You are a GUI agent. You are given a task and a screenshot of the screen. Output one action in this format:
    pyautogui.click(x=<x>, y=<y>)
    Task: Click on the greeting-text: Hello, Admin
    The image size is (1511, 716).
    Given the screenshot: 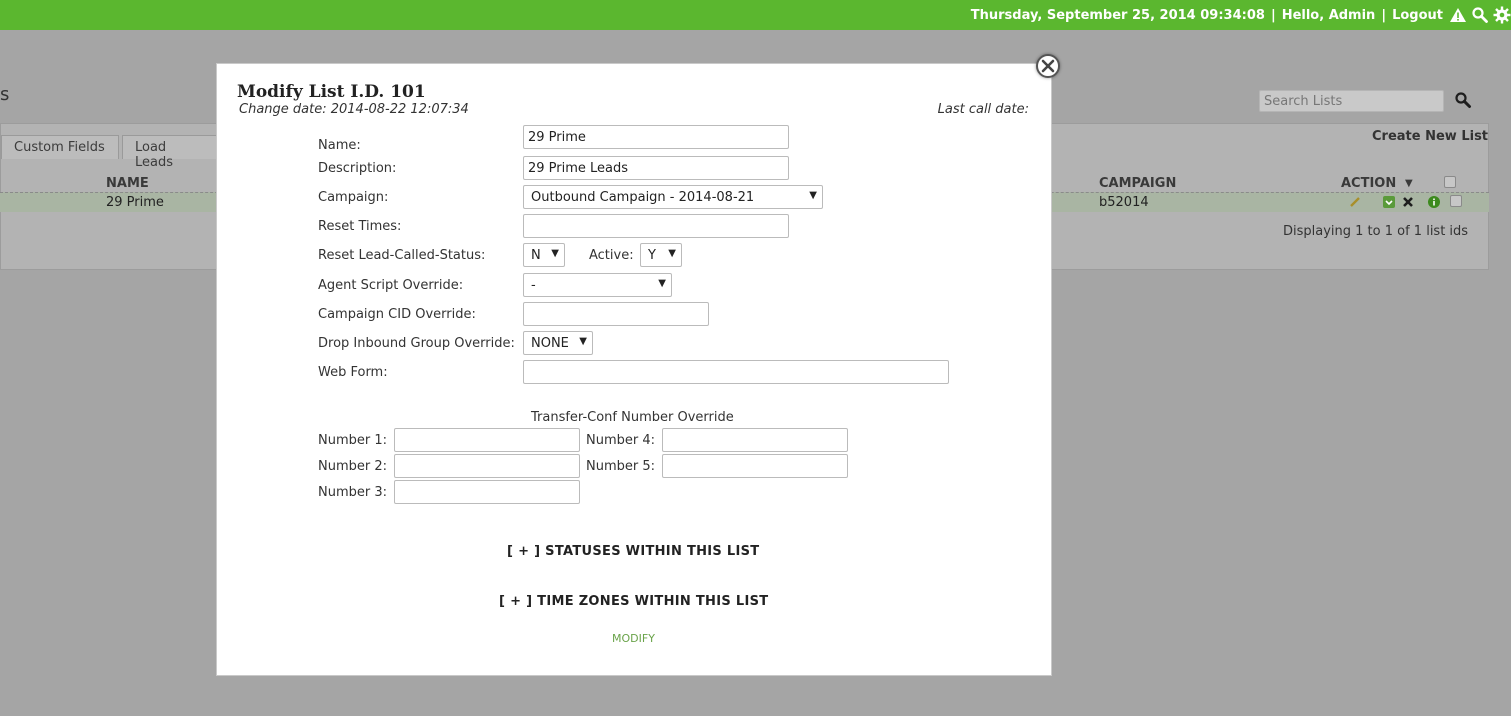 What is the action you would take?
    pyautogui.click(x=1328, y=15)
    